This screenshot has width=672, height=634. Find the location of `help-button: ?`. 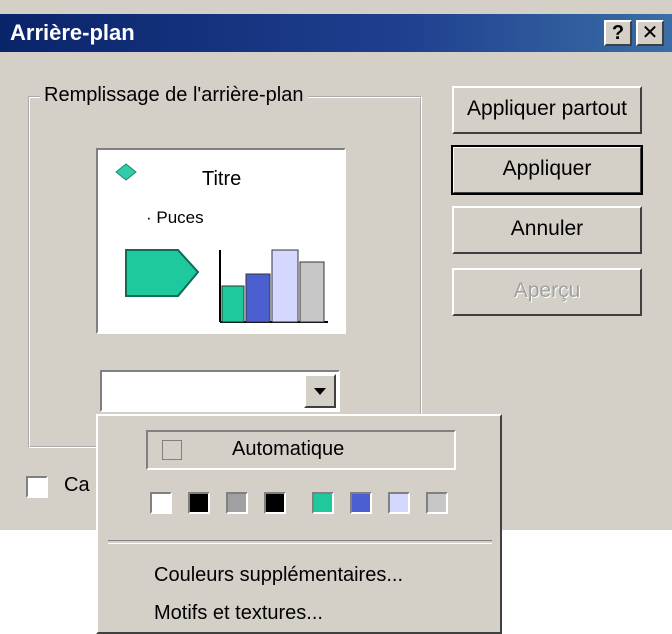

help-button: ? is located at coordinates (618, 33).